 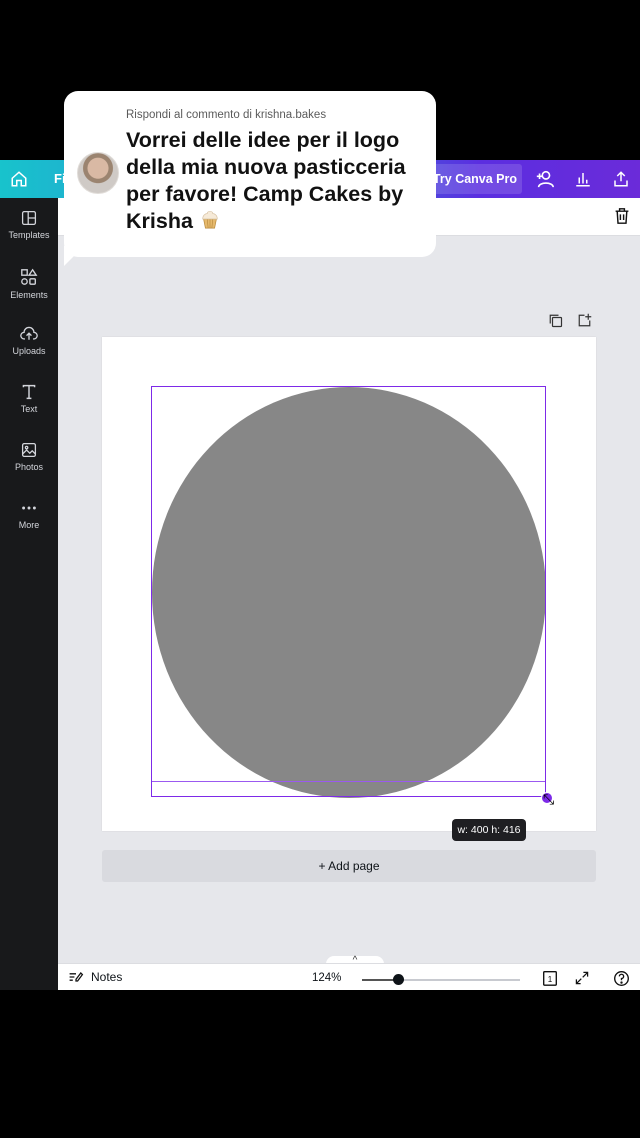 What do you see at coordinates (29, 392) in the screenshot?
I see `text-icon` at bounding box center [29, 392].